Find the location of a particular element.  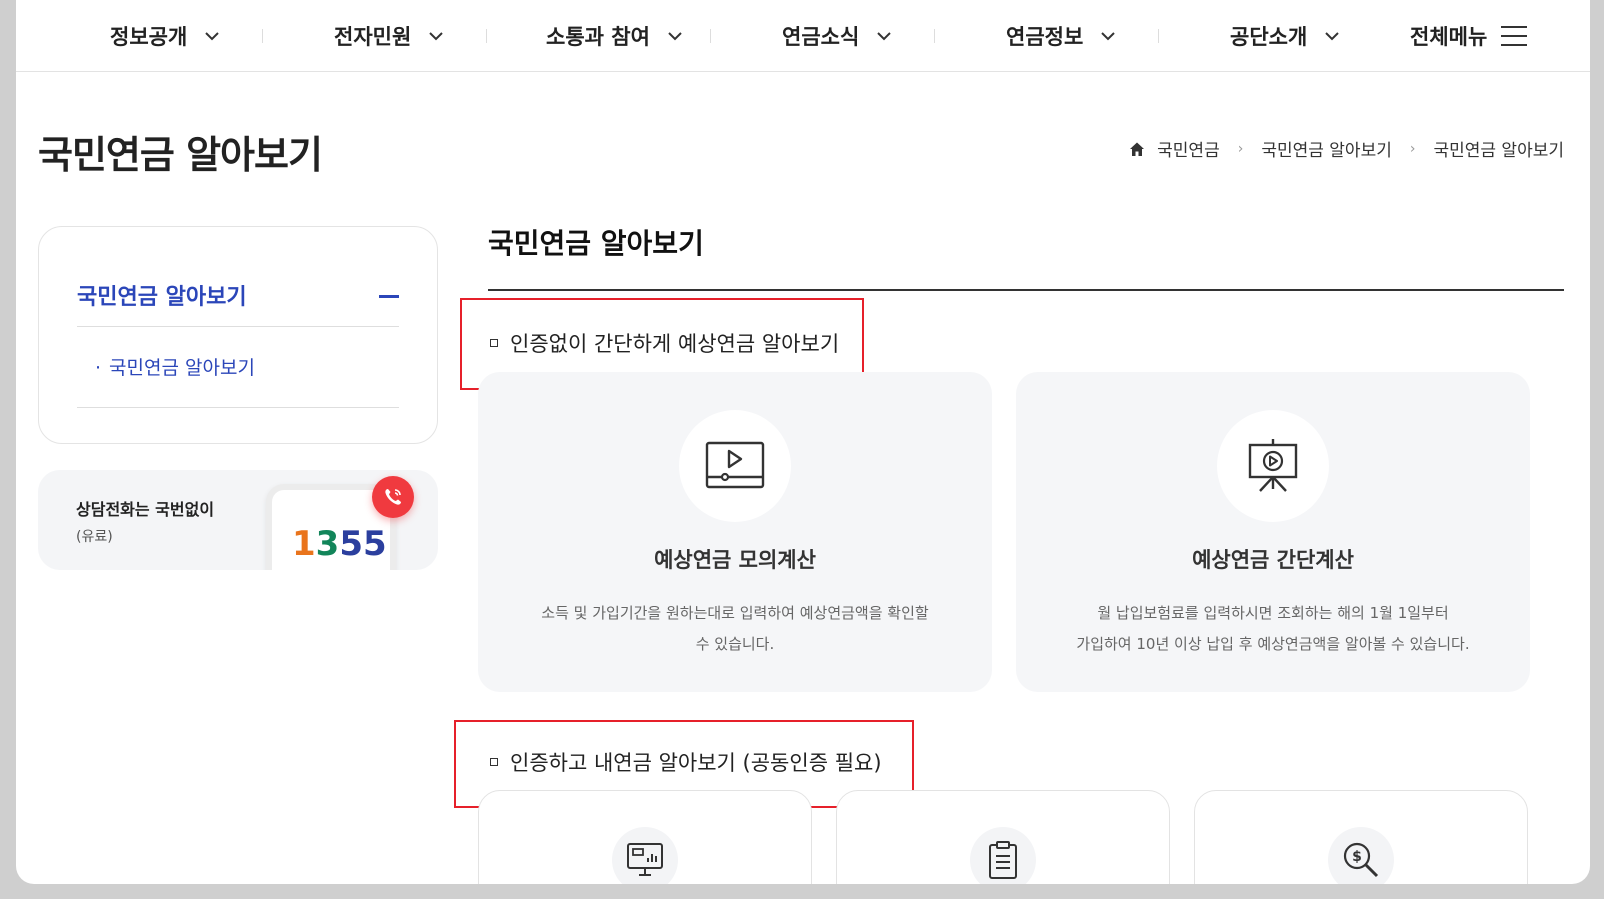

sidebar-sub-item: 국민연금 알아보기 is located at coordinates (175, 366).